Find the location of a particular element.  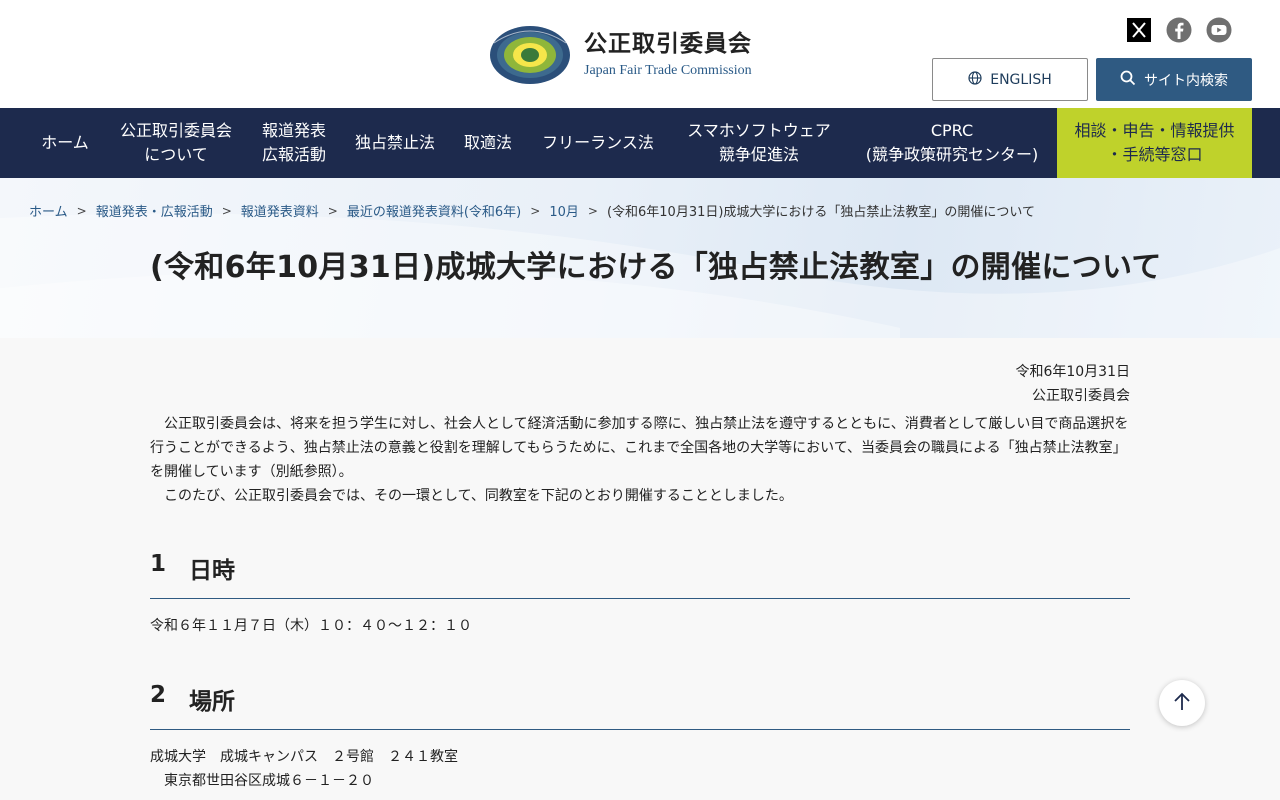

facebook-icon is located at coordinates (1179, 30).